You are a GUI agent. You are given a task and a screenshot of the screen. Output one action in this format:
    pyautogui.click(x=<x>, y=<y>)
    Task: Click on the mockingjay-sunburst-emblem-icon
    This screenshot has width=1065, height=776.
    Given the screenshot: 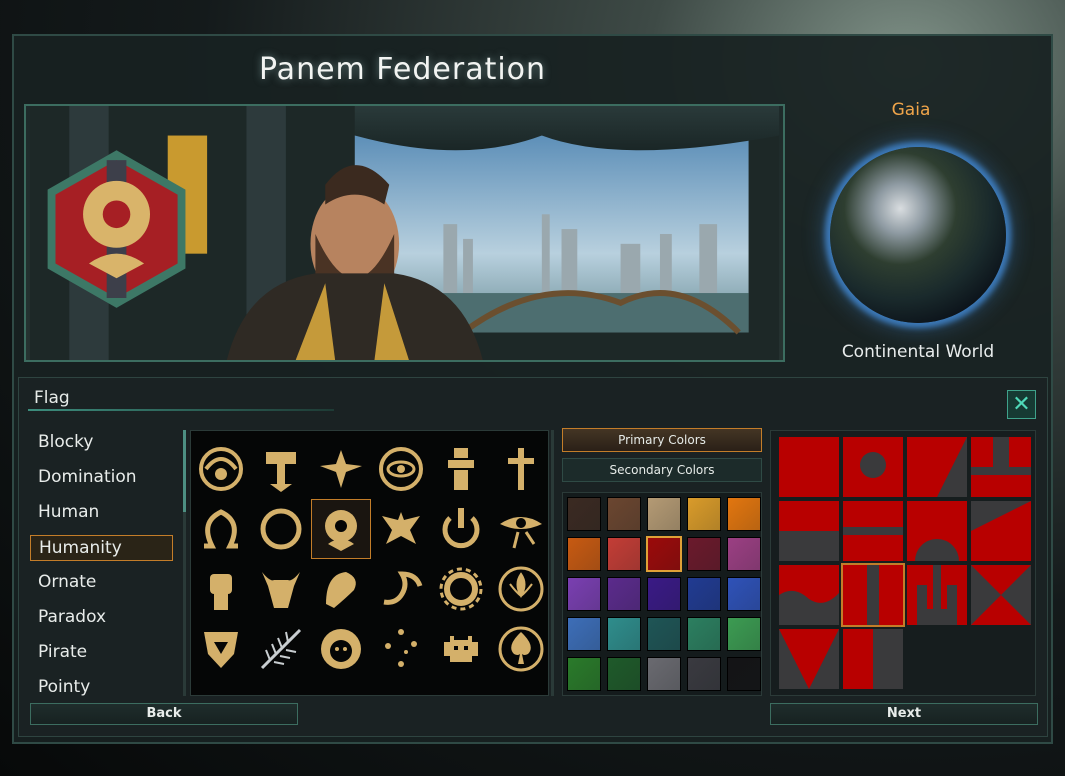 What is the action you would take?
    pyautogui.click(x=341, y=529)
    